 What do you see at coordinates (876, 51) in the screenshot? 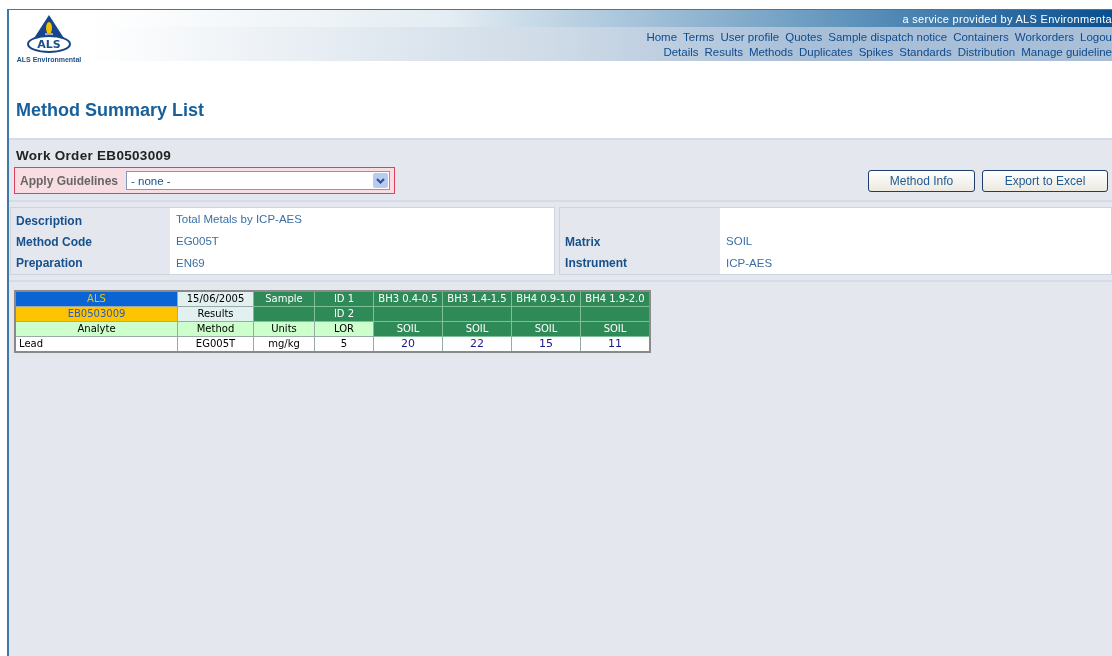
I see `nav-link: Spikes` at bounding box center [876, 51].